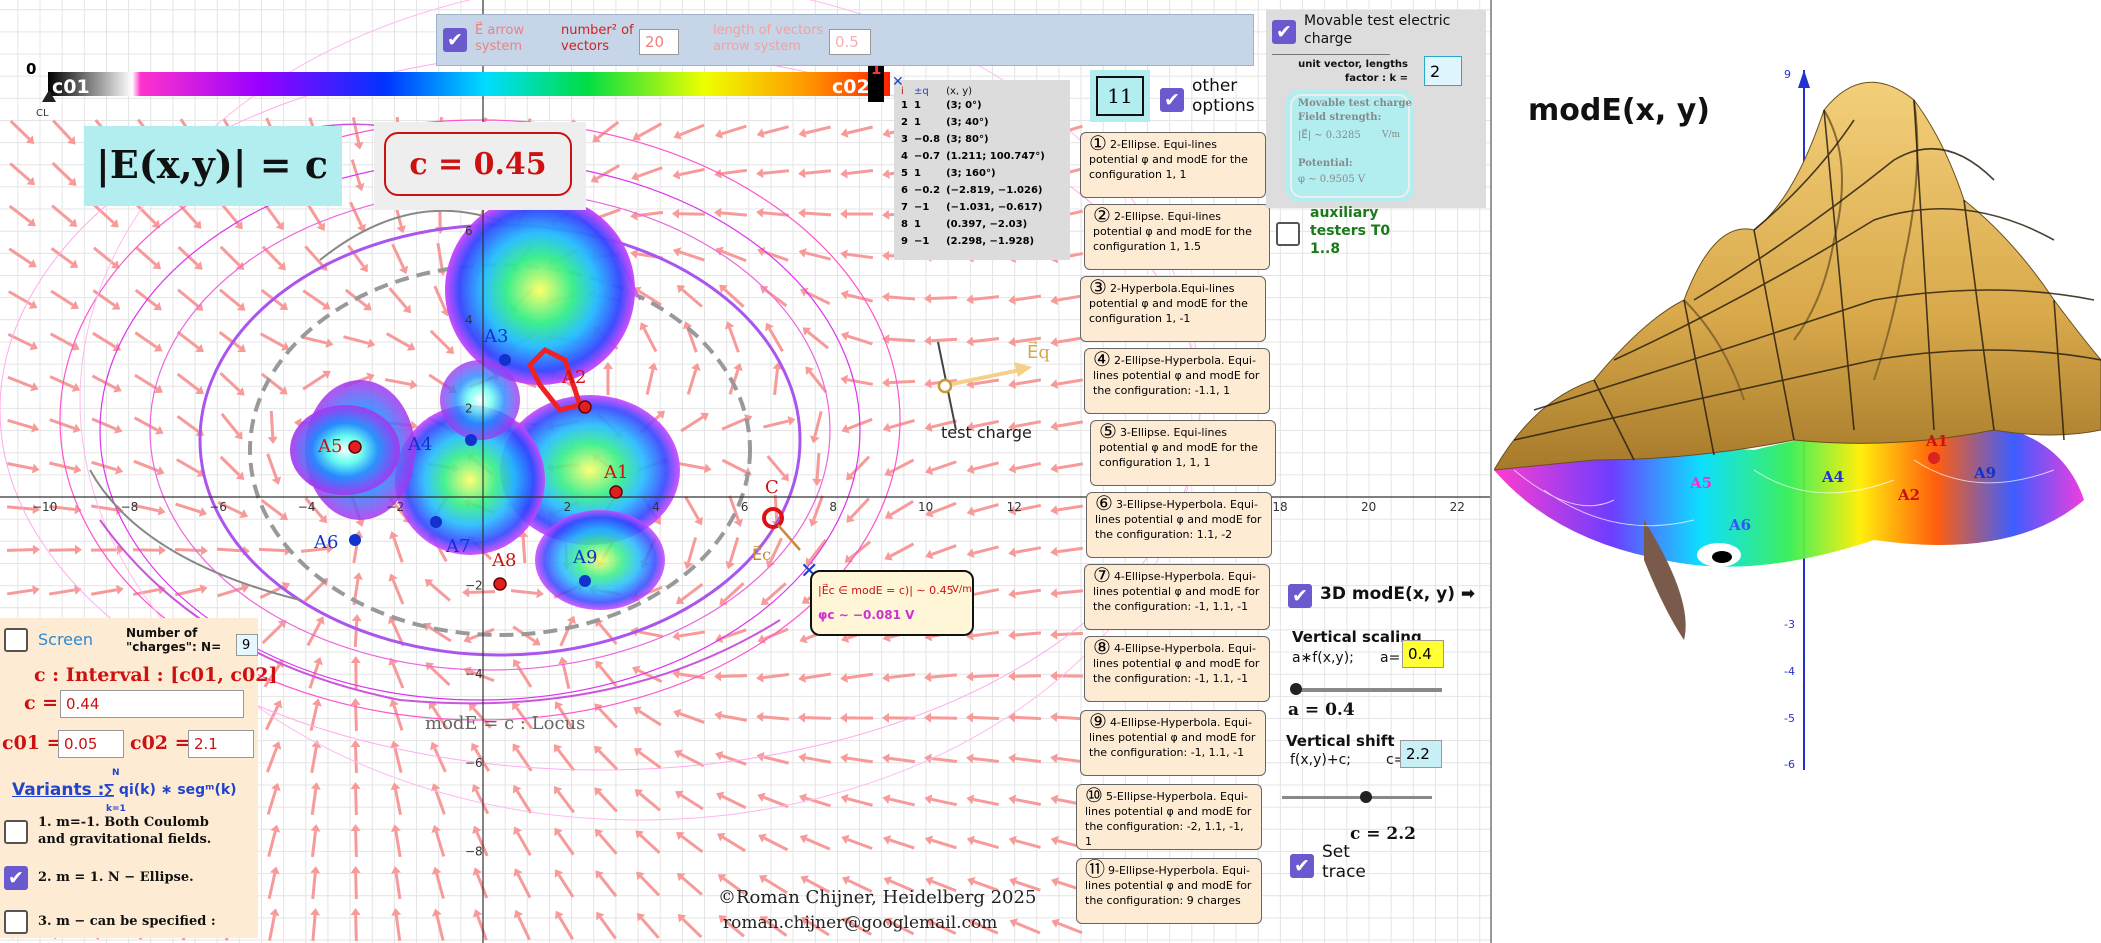 Image resolution: width=2101 pixels, height=943 pixels. What do you see at coordinates (1172, 100) in the screenshot?
I see `other-options-checkbox` at bounding box center [1172, 100].